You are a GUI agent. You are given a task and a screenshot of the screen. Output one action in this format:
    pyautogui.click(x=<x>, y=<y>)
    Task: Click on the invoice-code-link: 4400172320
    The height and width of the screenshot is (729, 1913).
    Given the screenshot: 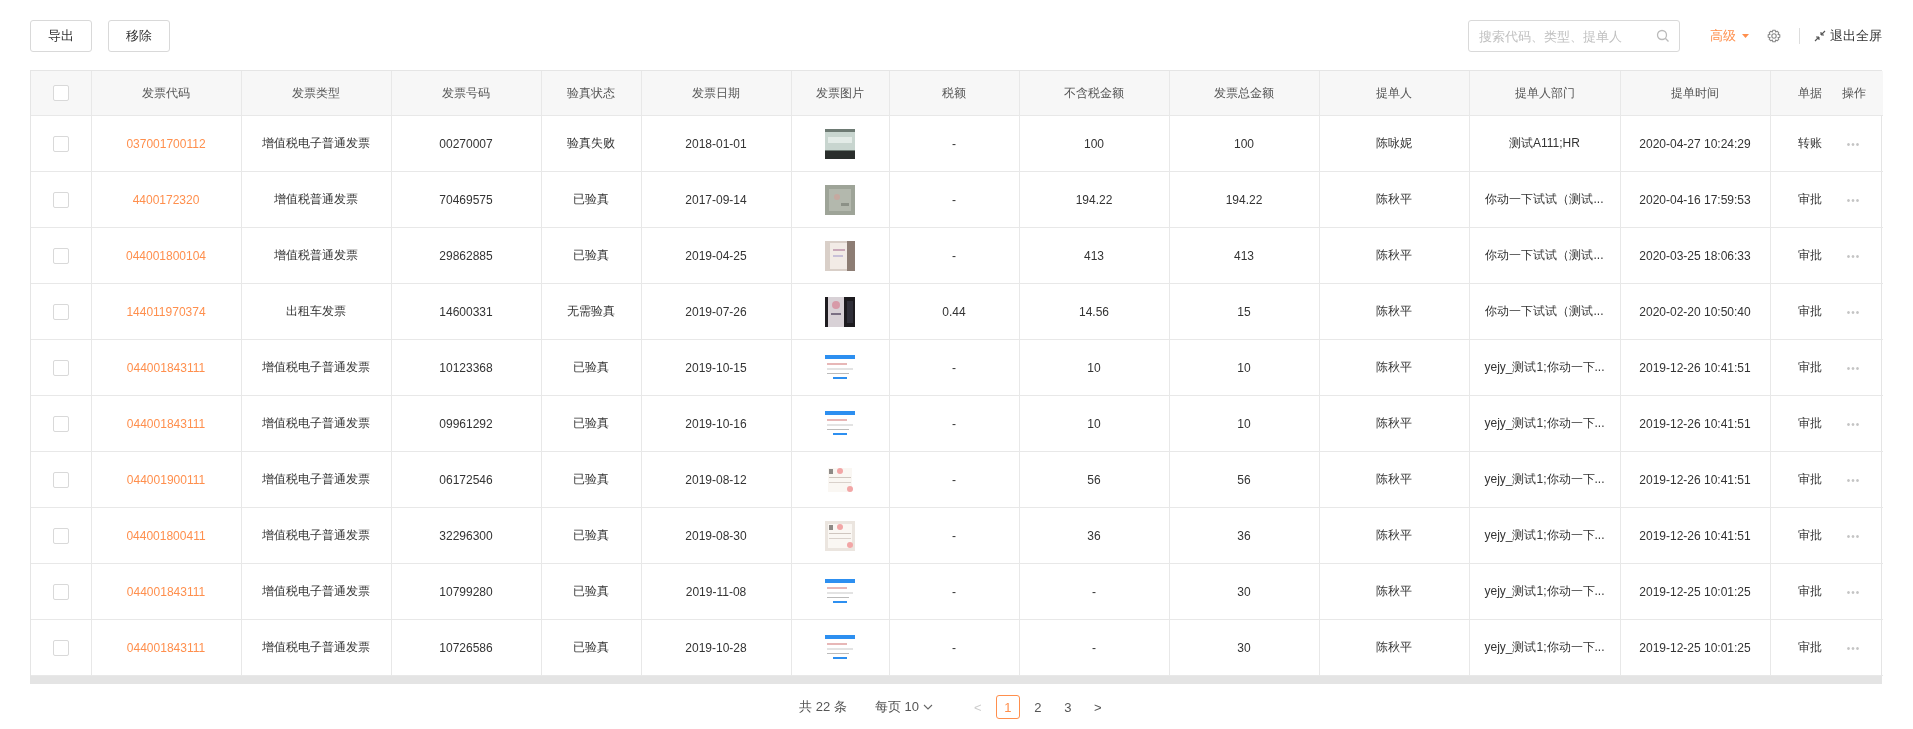 What is the action you would take?
    pyautogui.click(x=166, y=199)
    